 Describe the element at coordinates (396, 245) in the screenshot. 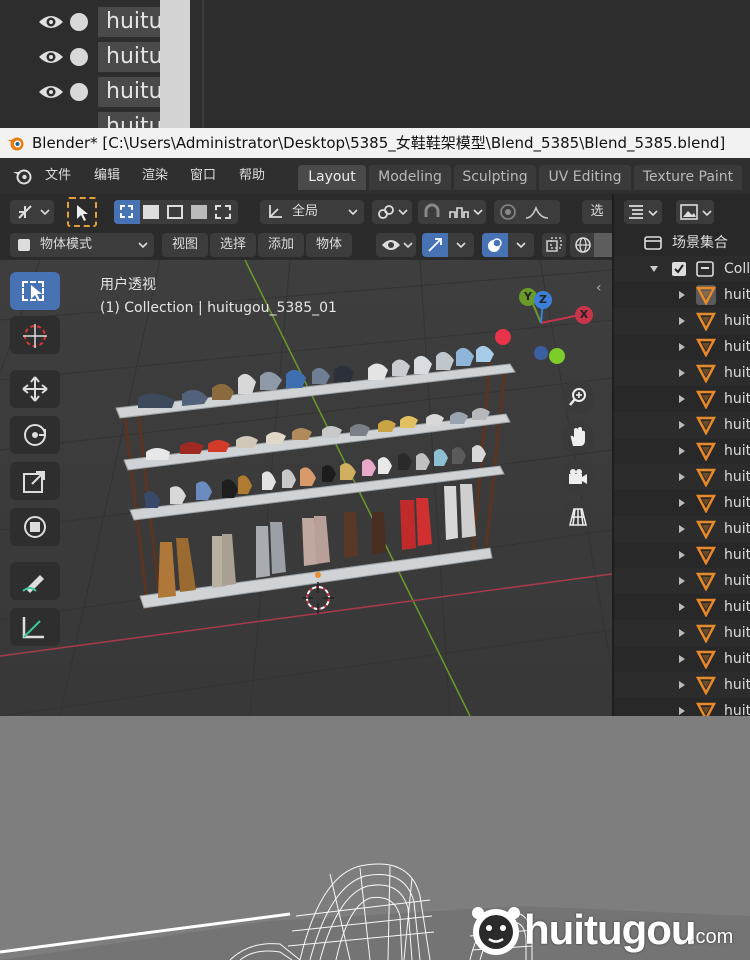

I see `visibility-dropdown` at that location.